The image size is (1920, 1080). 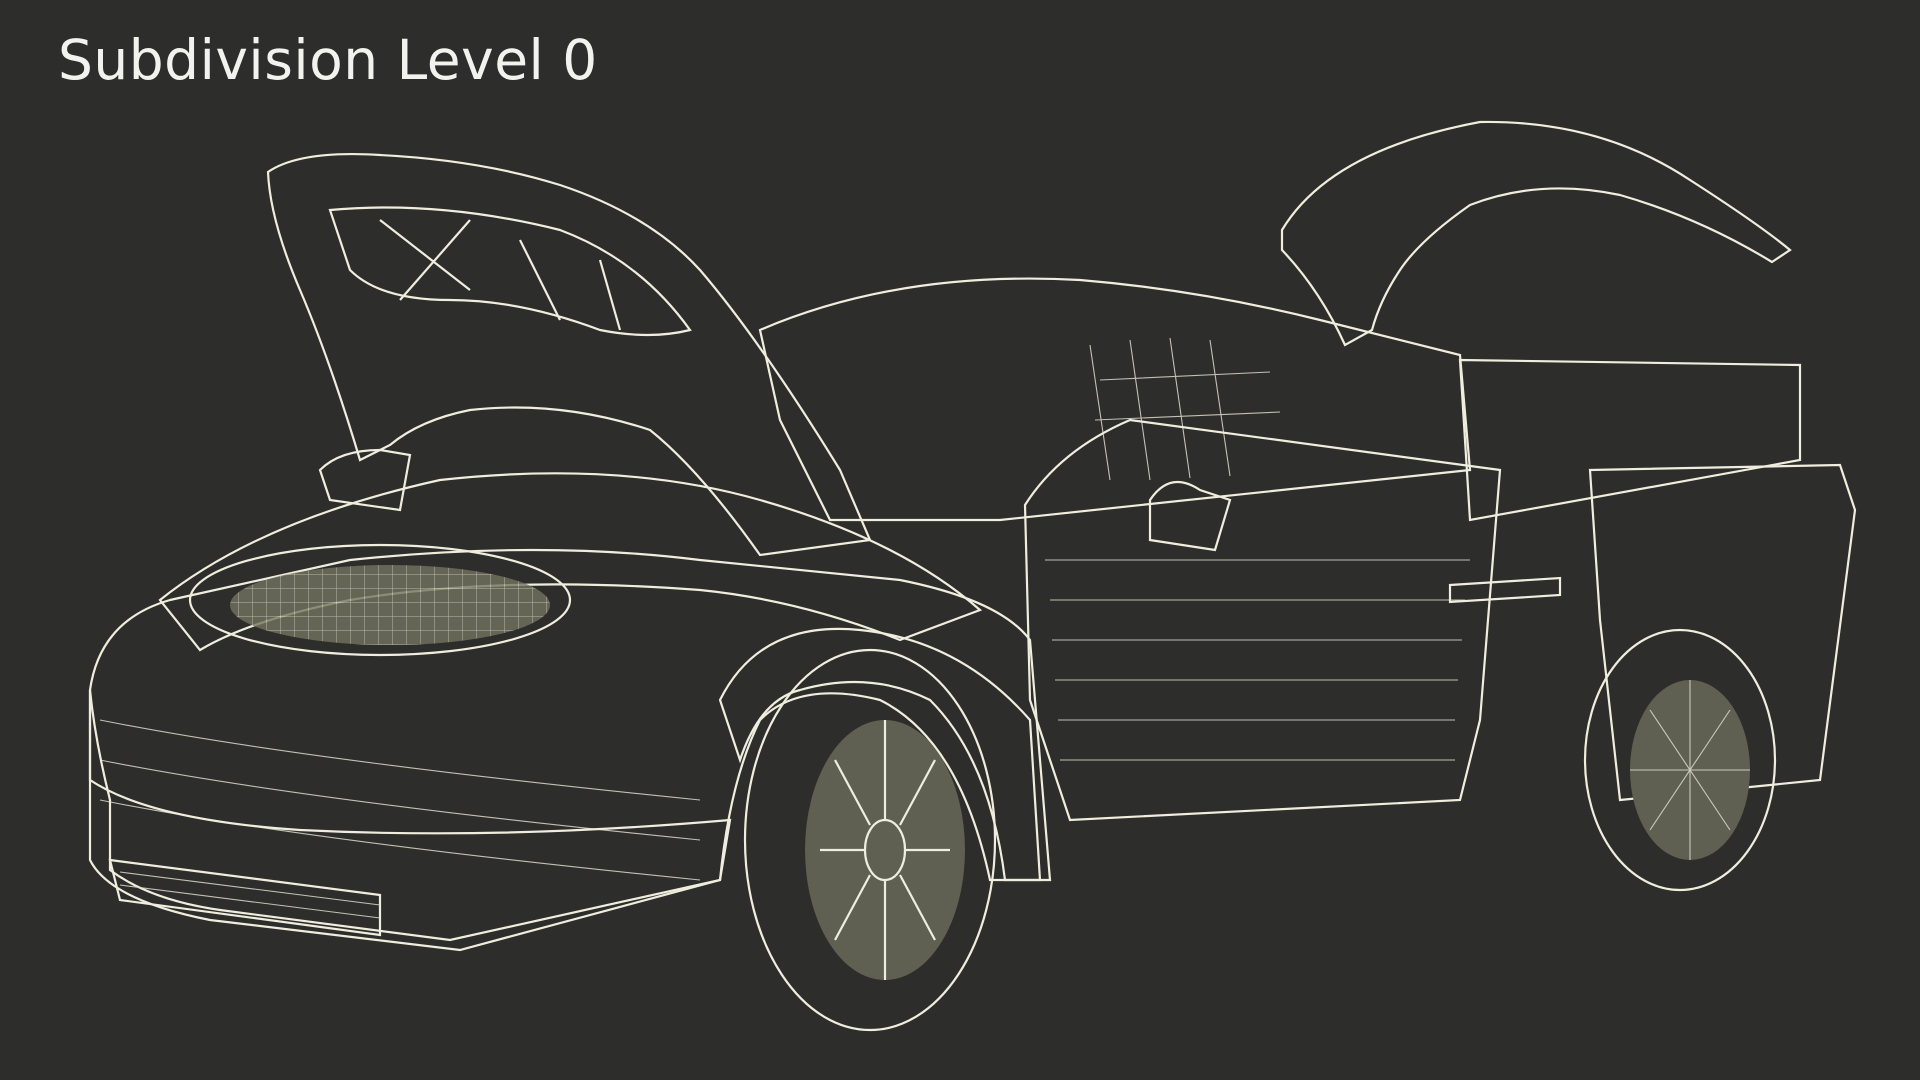 I want to click on rear-wheel, so click(x=1680, y=760).